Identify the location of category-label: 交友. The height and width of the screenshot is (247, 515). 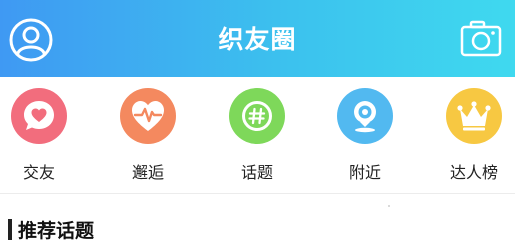
(38, 172).